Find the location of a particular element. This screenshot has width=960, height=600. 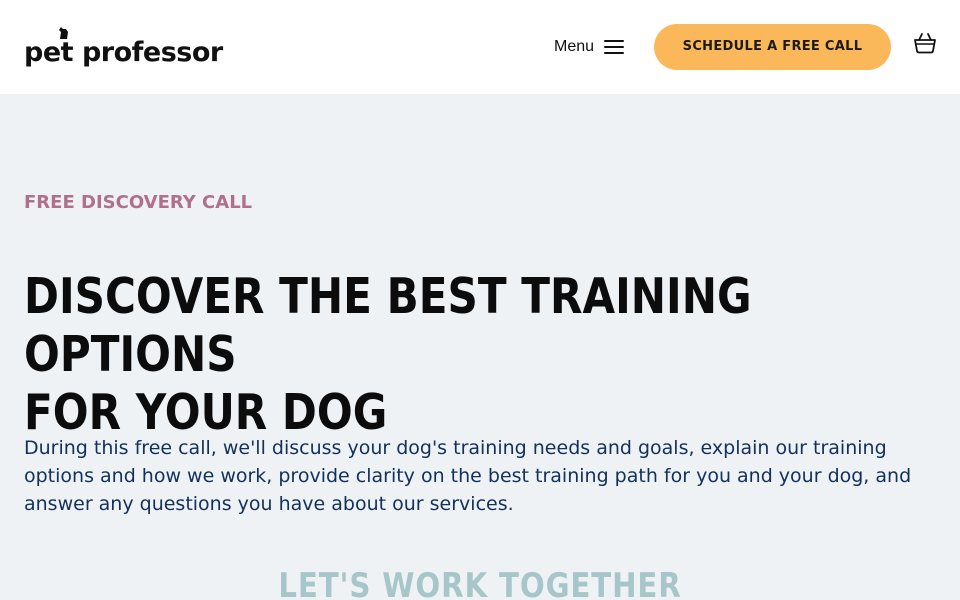

menu-label: Menu is located at coordinates (574, 46).